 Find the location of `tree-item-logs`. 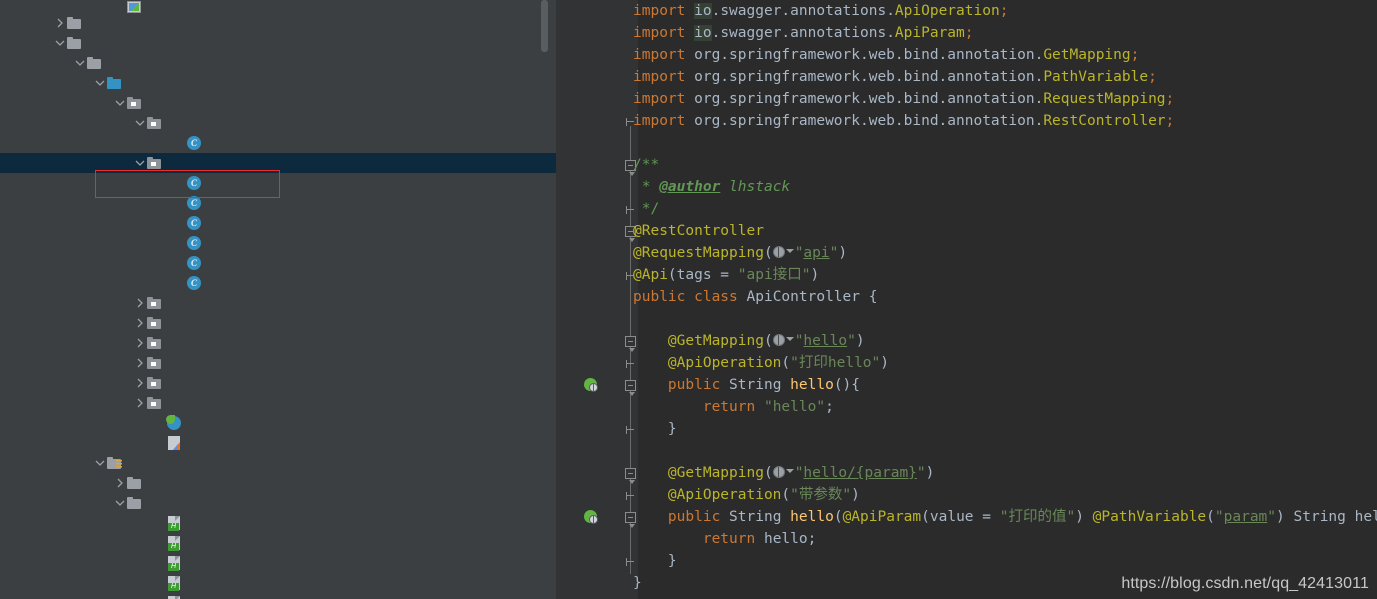

tree-item-logs is located at coordinates (278, 23).